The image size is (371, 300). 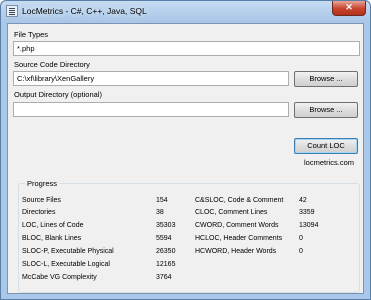 I want to click on stat-label: SLOC-P, Executable Physical, so click(x=68, y=251).